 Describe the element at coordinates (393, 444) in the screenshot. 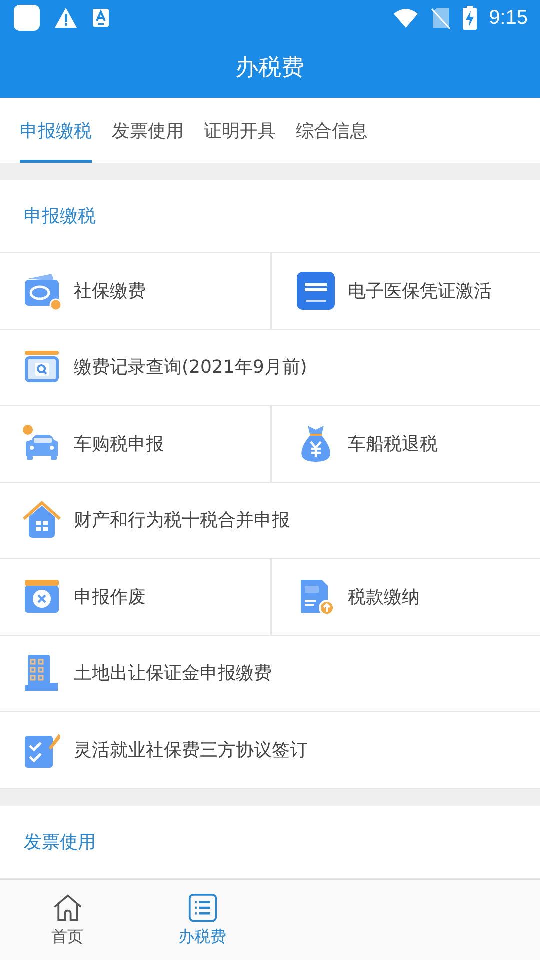

I see `service-label: 车船税退税` at that location.